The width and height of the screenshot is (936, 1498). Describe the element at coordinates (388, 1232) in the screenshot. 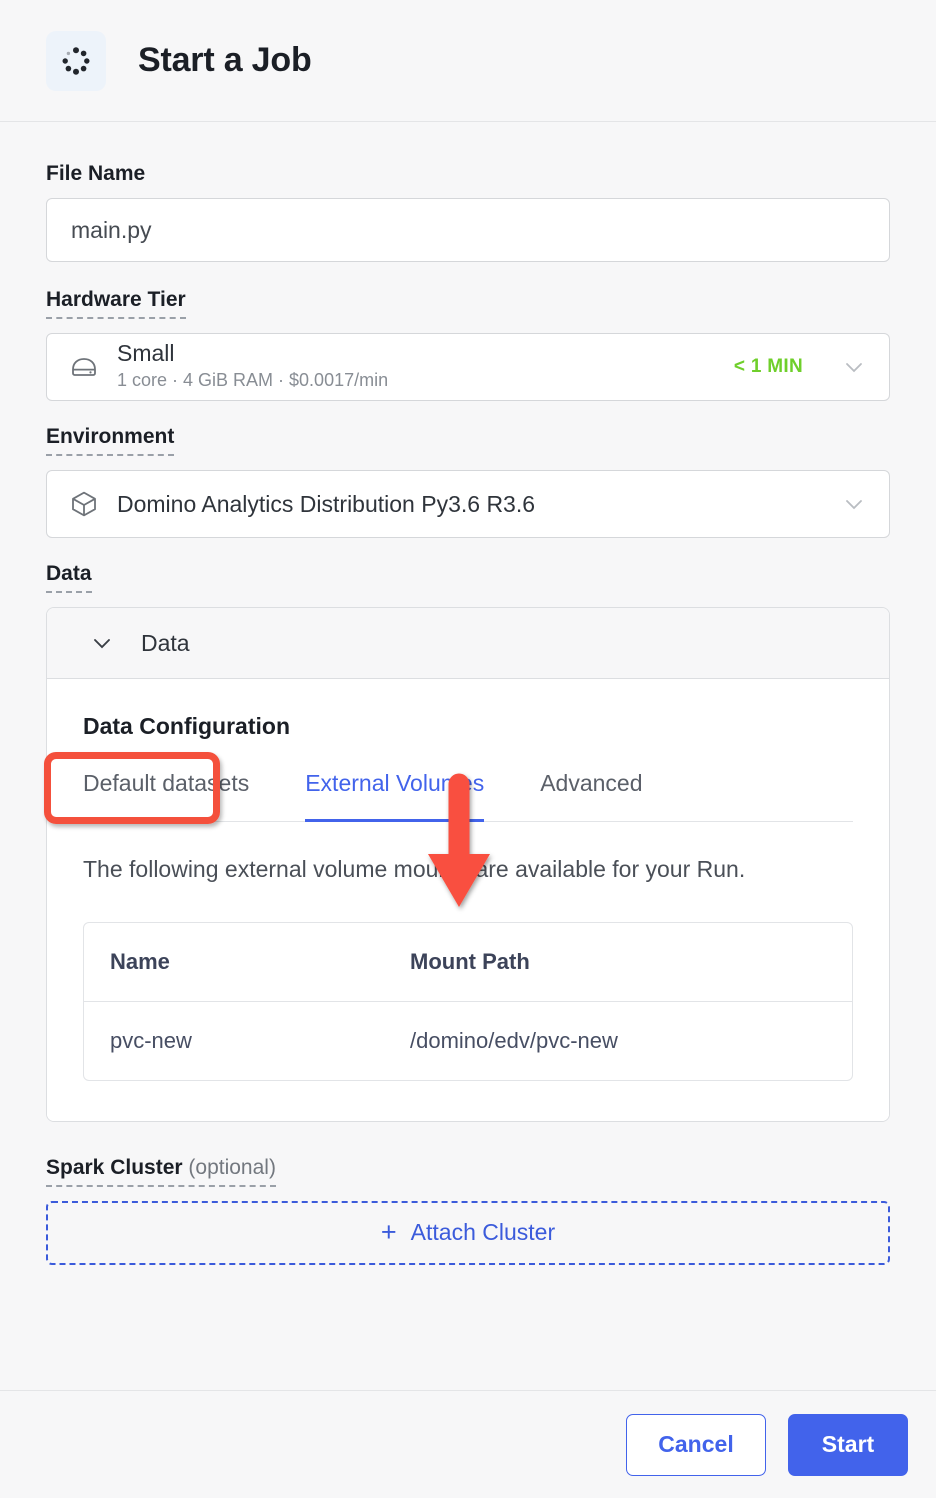

I see `plus-icon: +` at that location.